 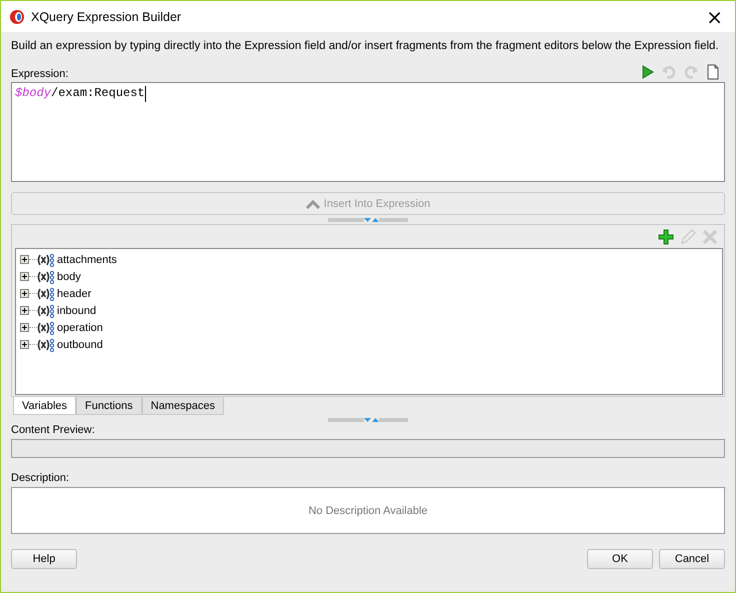 I want to click on tree-item: body, so click(x=69, y=276).